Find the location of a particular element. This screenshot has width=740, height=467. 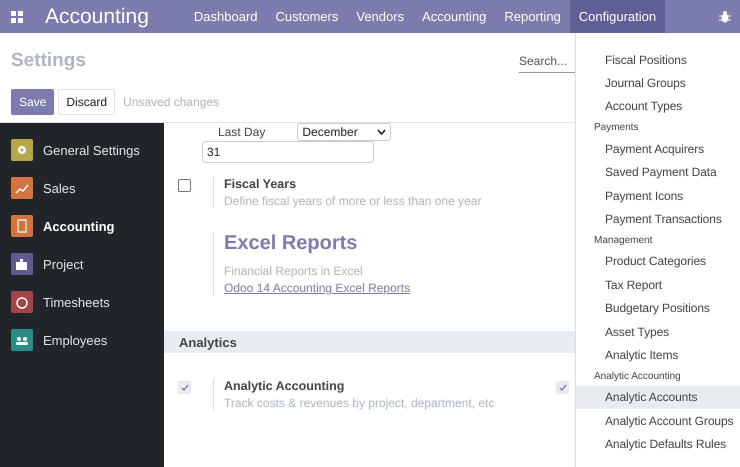

sidebar-item: Accounting is located at coordinates (82, 226).